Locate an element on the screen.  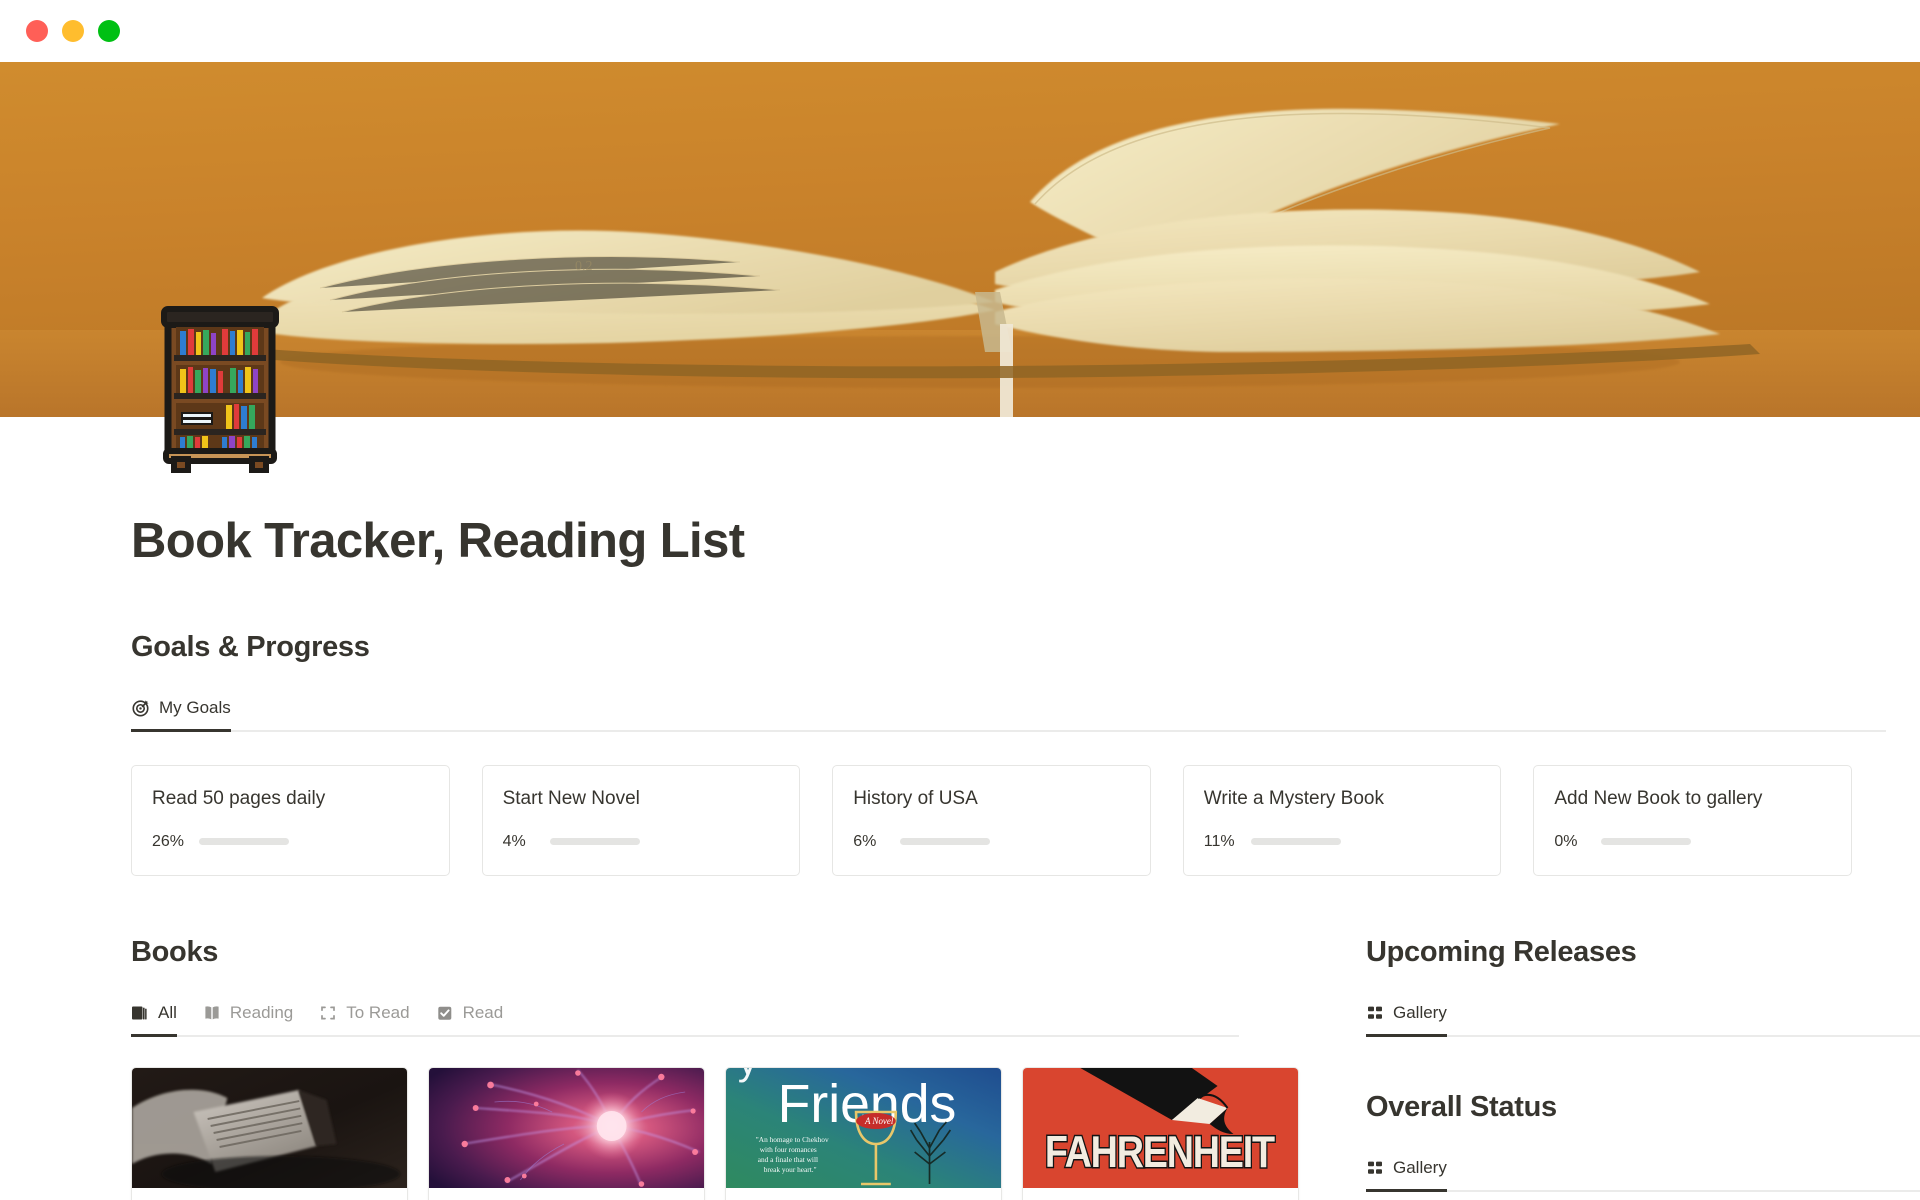
books-section-heading: Books is located at coordinates (175, 951).